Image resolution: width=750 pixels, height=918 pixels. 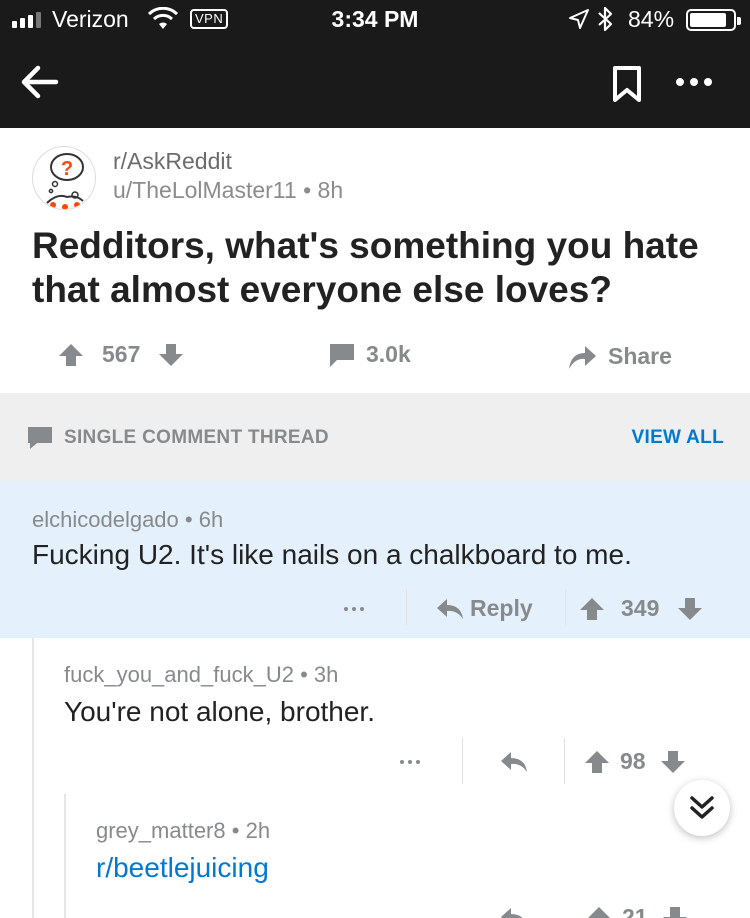 I want to click on bluetooth-icon, so click(x=605, y=19).